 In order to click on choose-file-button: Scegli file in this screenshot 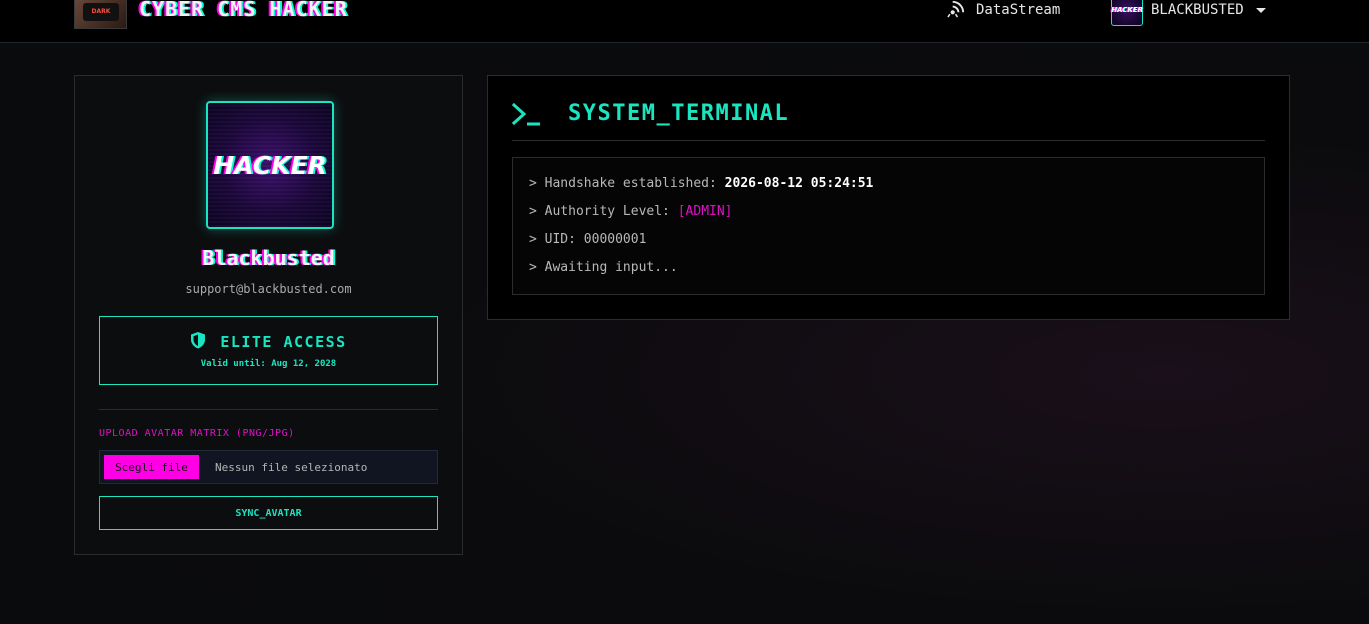, I will do `click(151, 467)`.